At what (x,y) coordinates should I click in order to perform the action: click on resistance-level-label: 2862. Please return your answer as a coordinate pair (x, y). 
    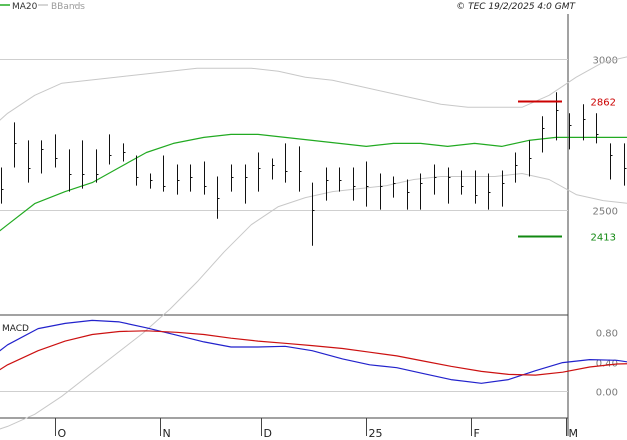
    Looking at the image, I should click on (603, 103).